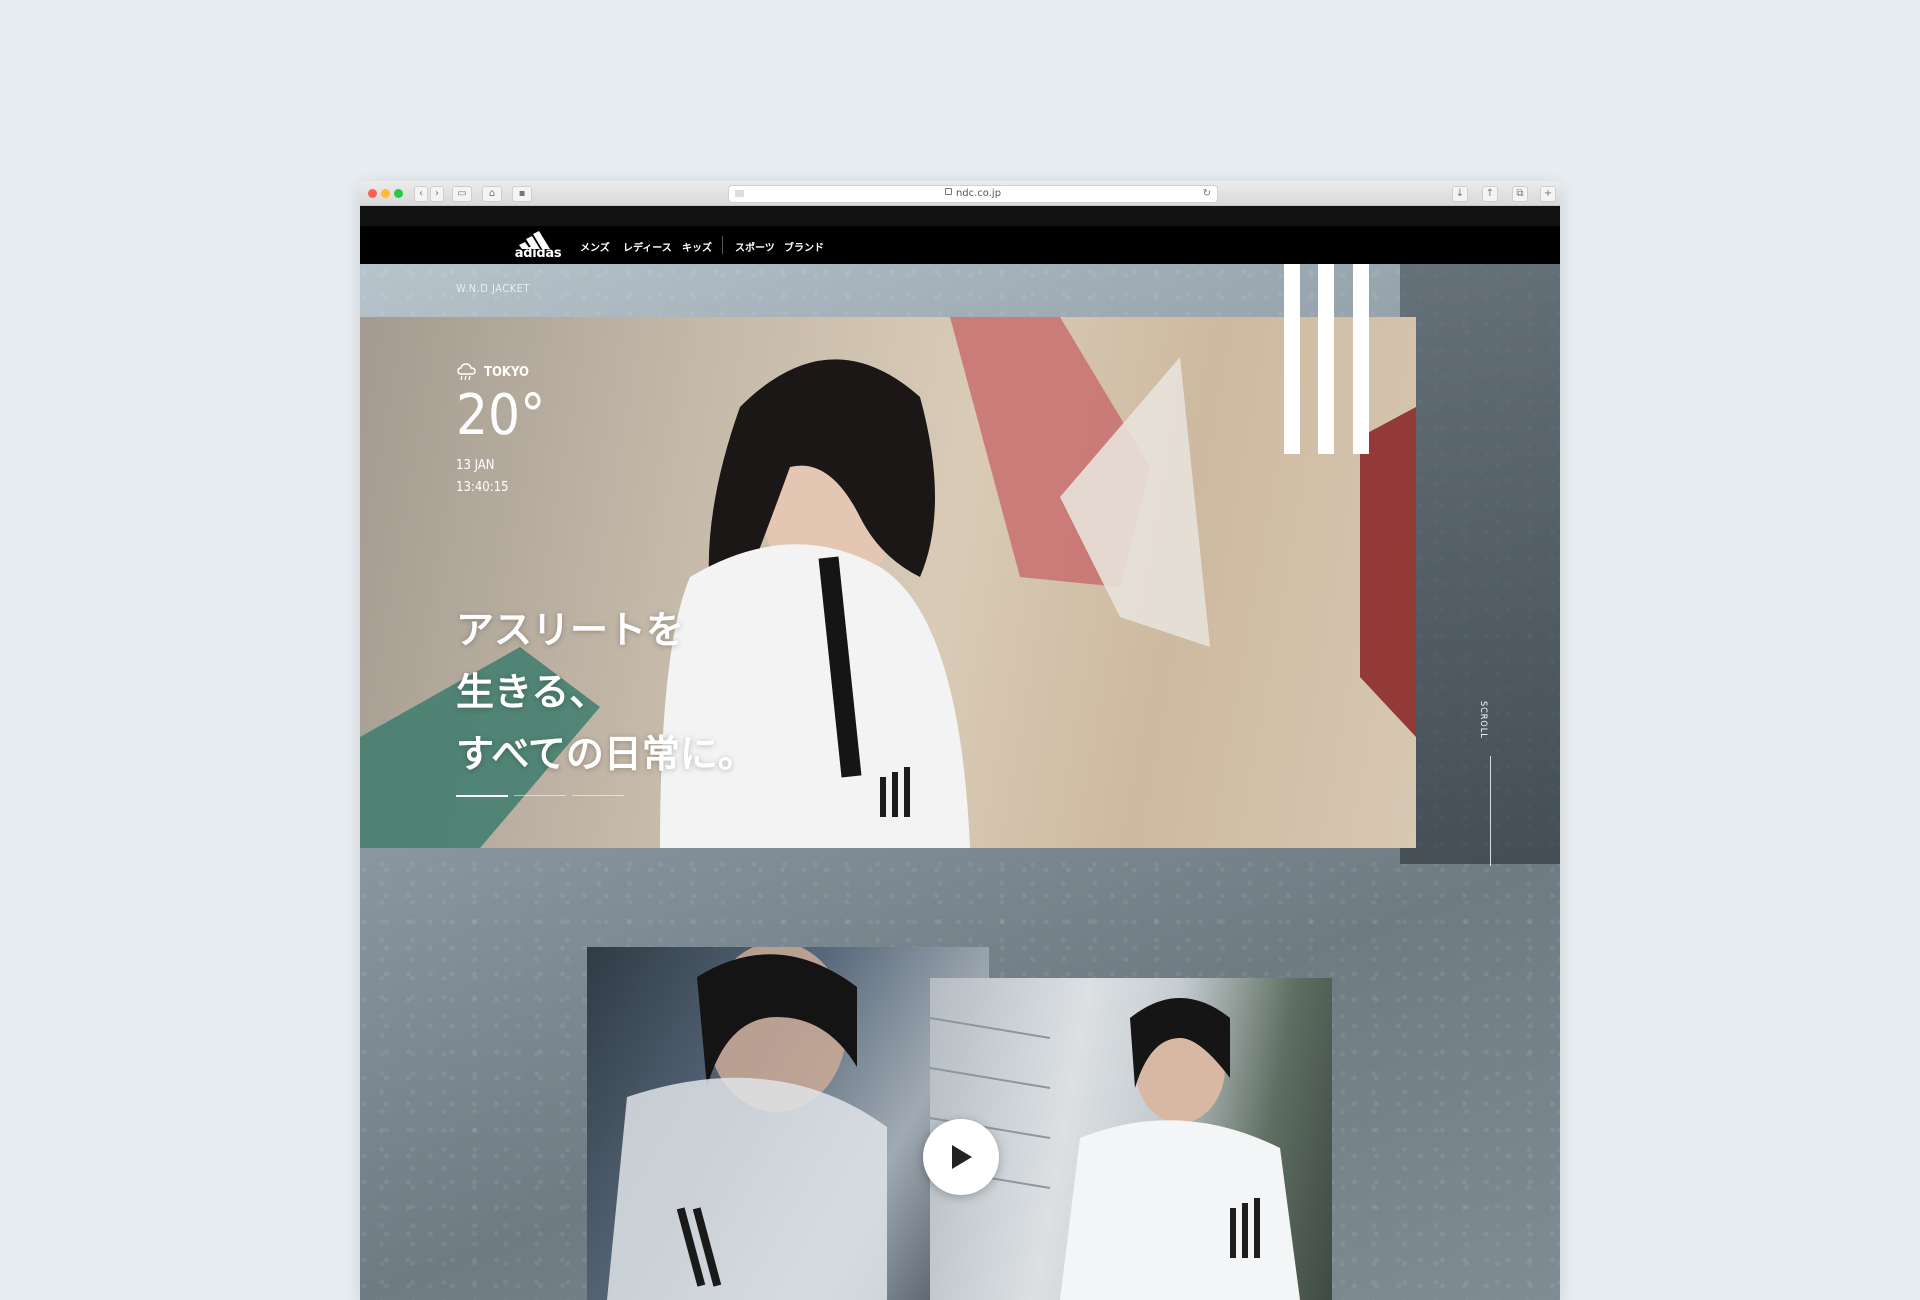 This screenshot has width=1920, height=1300. What do you see at coordinates (747, 1123) in the screenshot?
I see `video-thumbnail-left-art` at bounding box center [747, 1123].